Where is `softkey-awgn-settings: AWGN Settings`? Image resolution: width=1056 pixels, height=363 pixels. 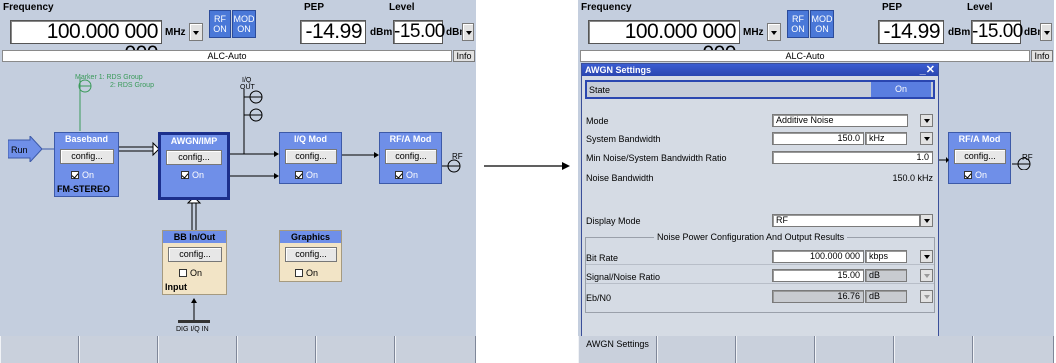 softkey-awgn-settings: AWGN Settings is located at coordinates (617, 349).